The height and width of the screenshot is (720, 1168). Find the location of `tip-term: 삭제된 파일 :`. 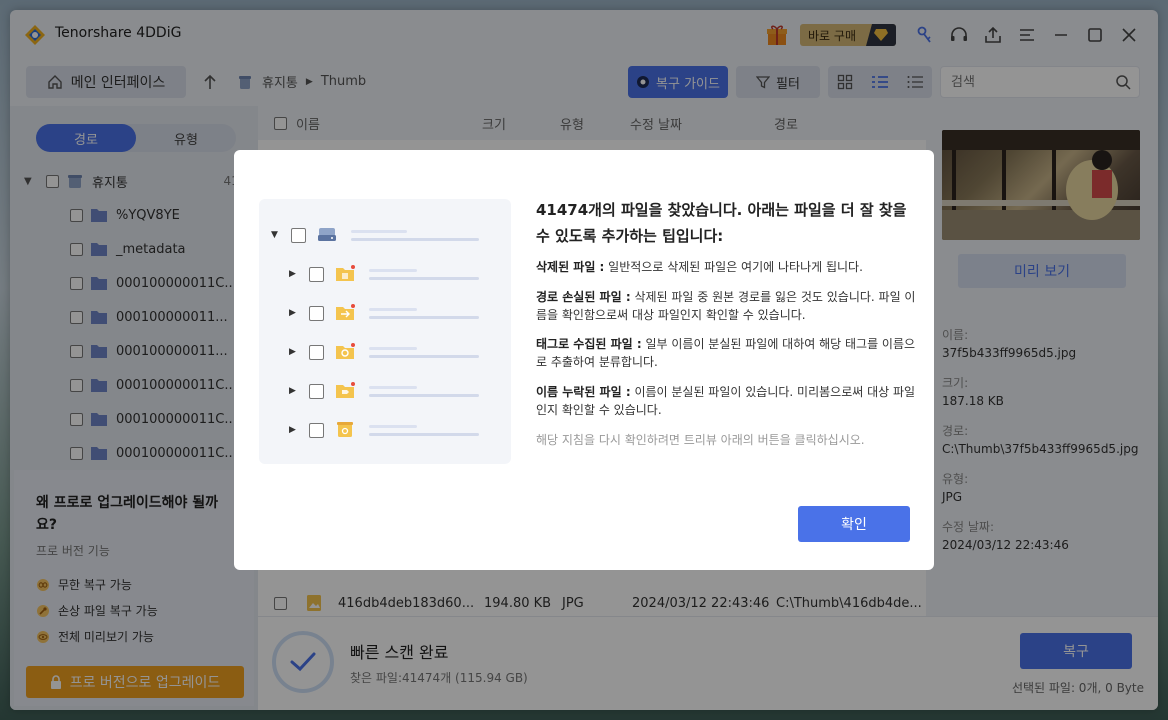

tip-term: 삭제된 파일 : is located at coordinates (570, 267).